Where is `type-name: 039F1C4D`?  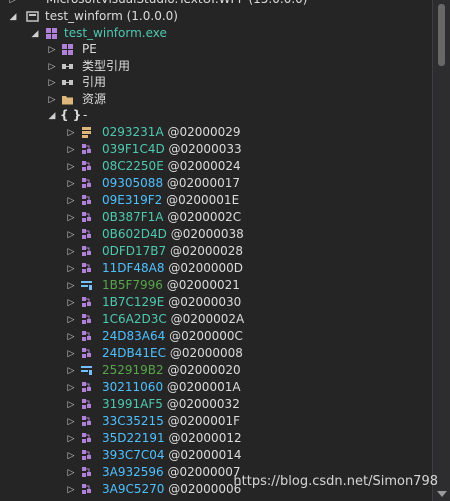
type-name: 039F1C4D is located at coordinates (133, 149).